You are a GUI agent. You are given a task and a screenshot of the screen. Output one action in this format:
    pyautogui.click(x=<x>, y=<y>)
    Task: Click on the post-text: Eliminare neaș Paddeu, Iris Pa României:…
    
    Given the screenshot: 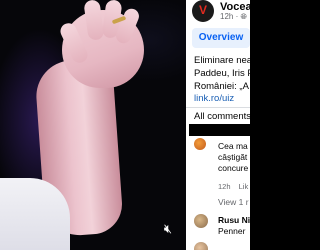 What is the action you would take?
    pyautogui.click(x=222, y=73)
    